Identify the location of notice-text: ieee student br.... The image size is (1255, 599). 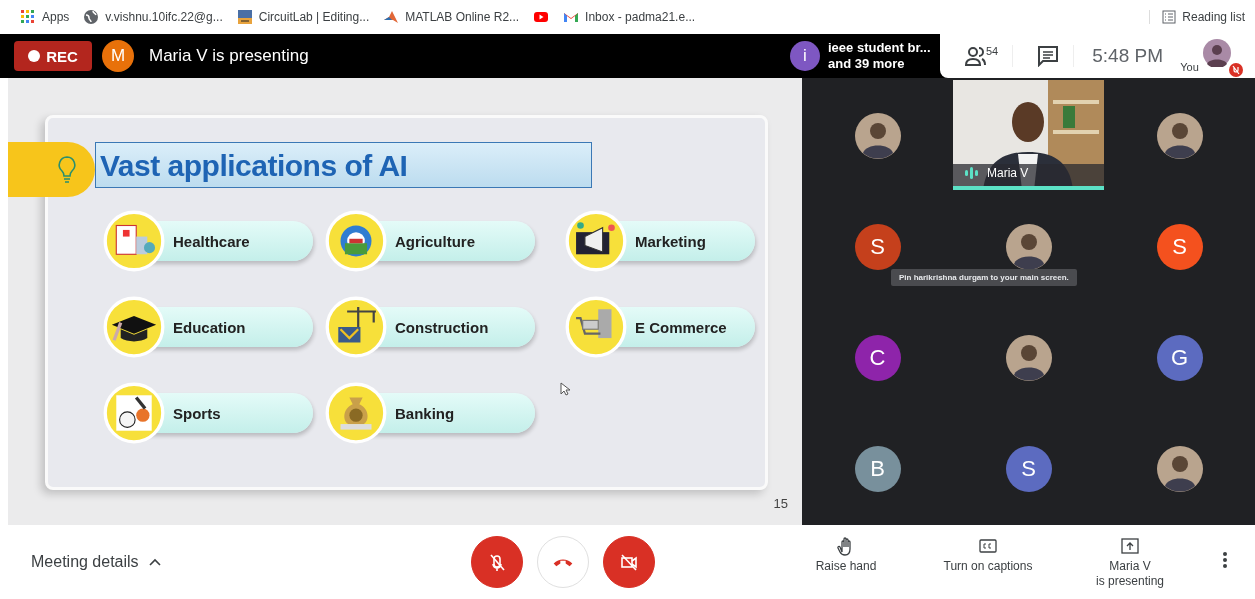
(879, 48).